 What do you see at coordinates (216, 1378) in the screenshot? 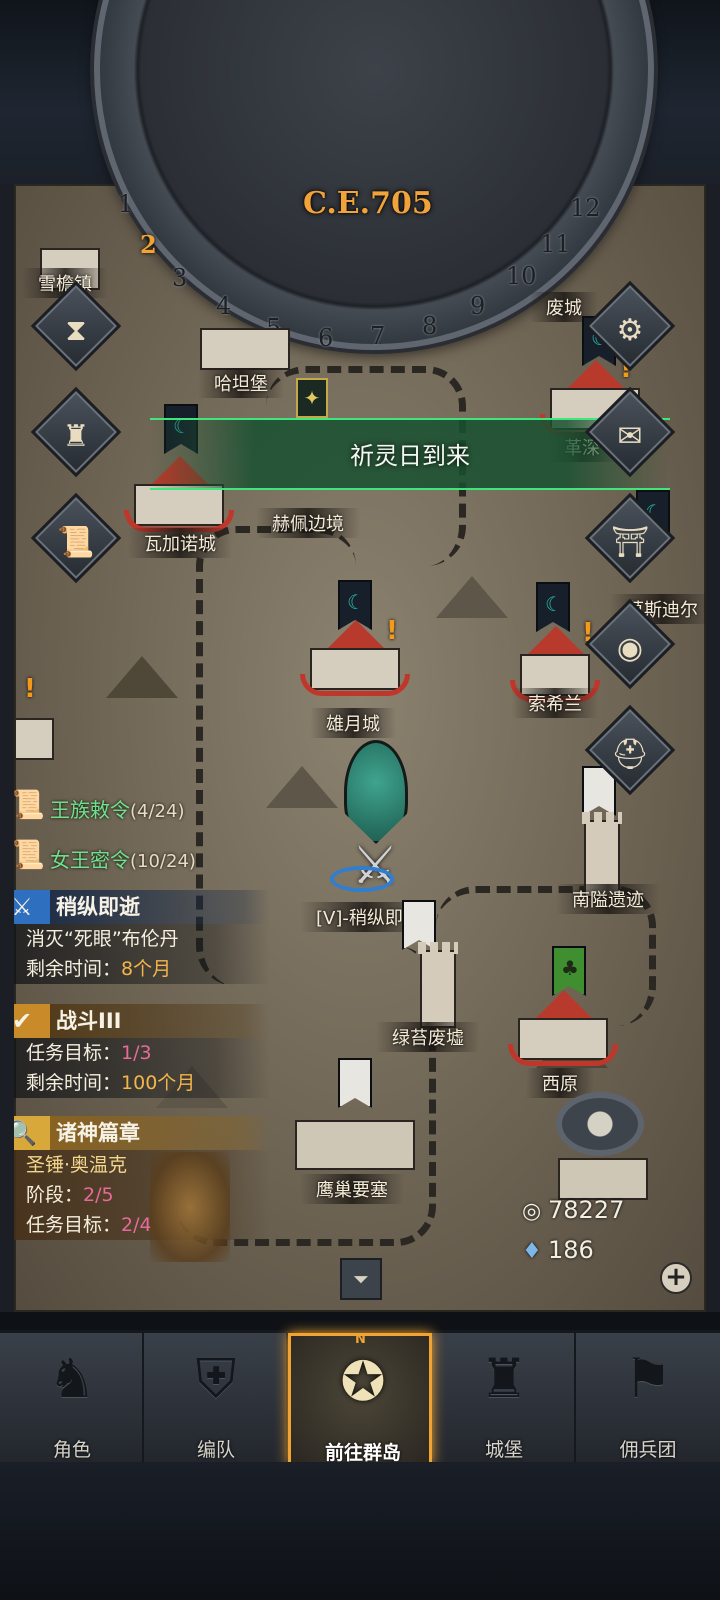
I see `helmet-icon: ⛨` at bounding box center [216, 1378].